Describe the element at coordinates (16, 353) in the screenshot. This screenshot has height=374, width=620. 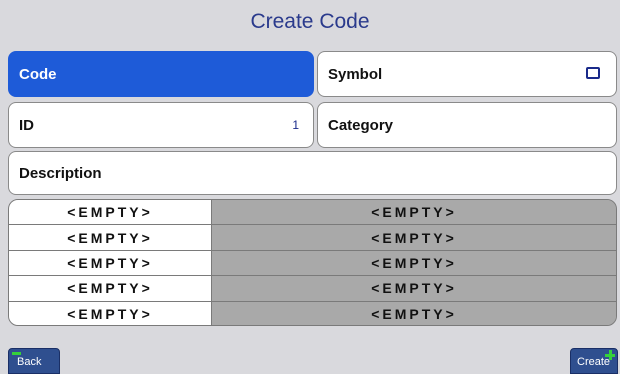
I see `minus-icon` at that location.